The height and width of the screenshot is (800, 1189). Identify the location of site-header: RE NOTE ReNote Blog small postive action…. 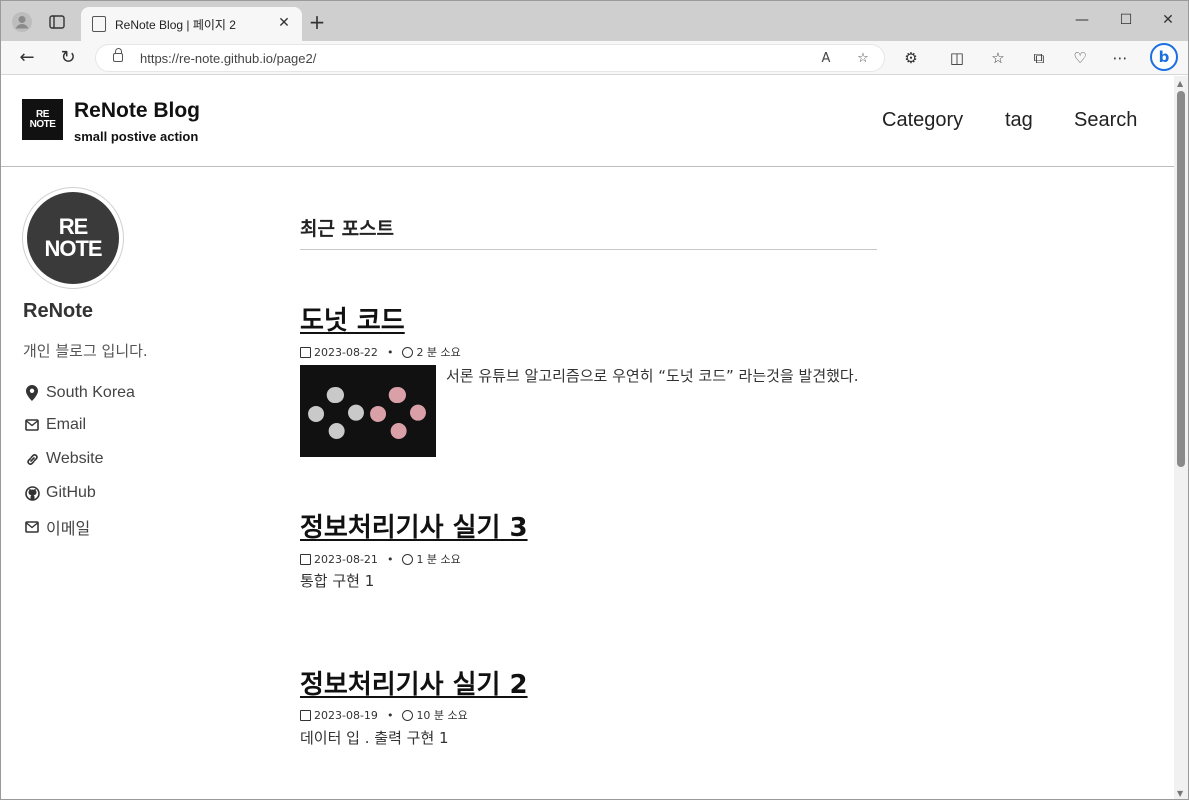
(587, 121).